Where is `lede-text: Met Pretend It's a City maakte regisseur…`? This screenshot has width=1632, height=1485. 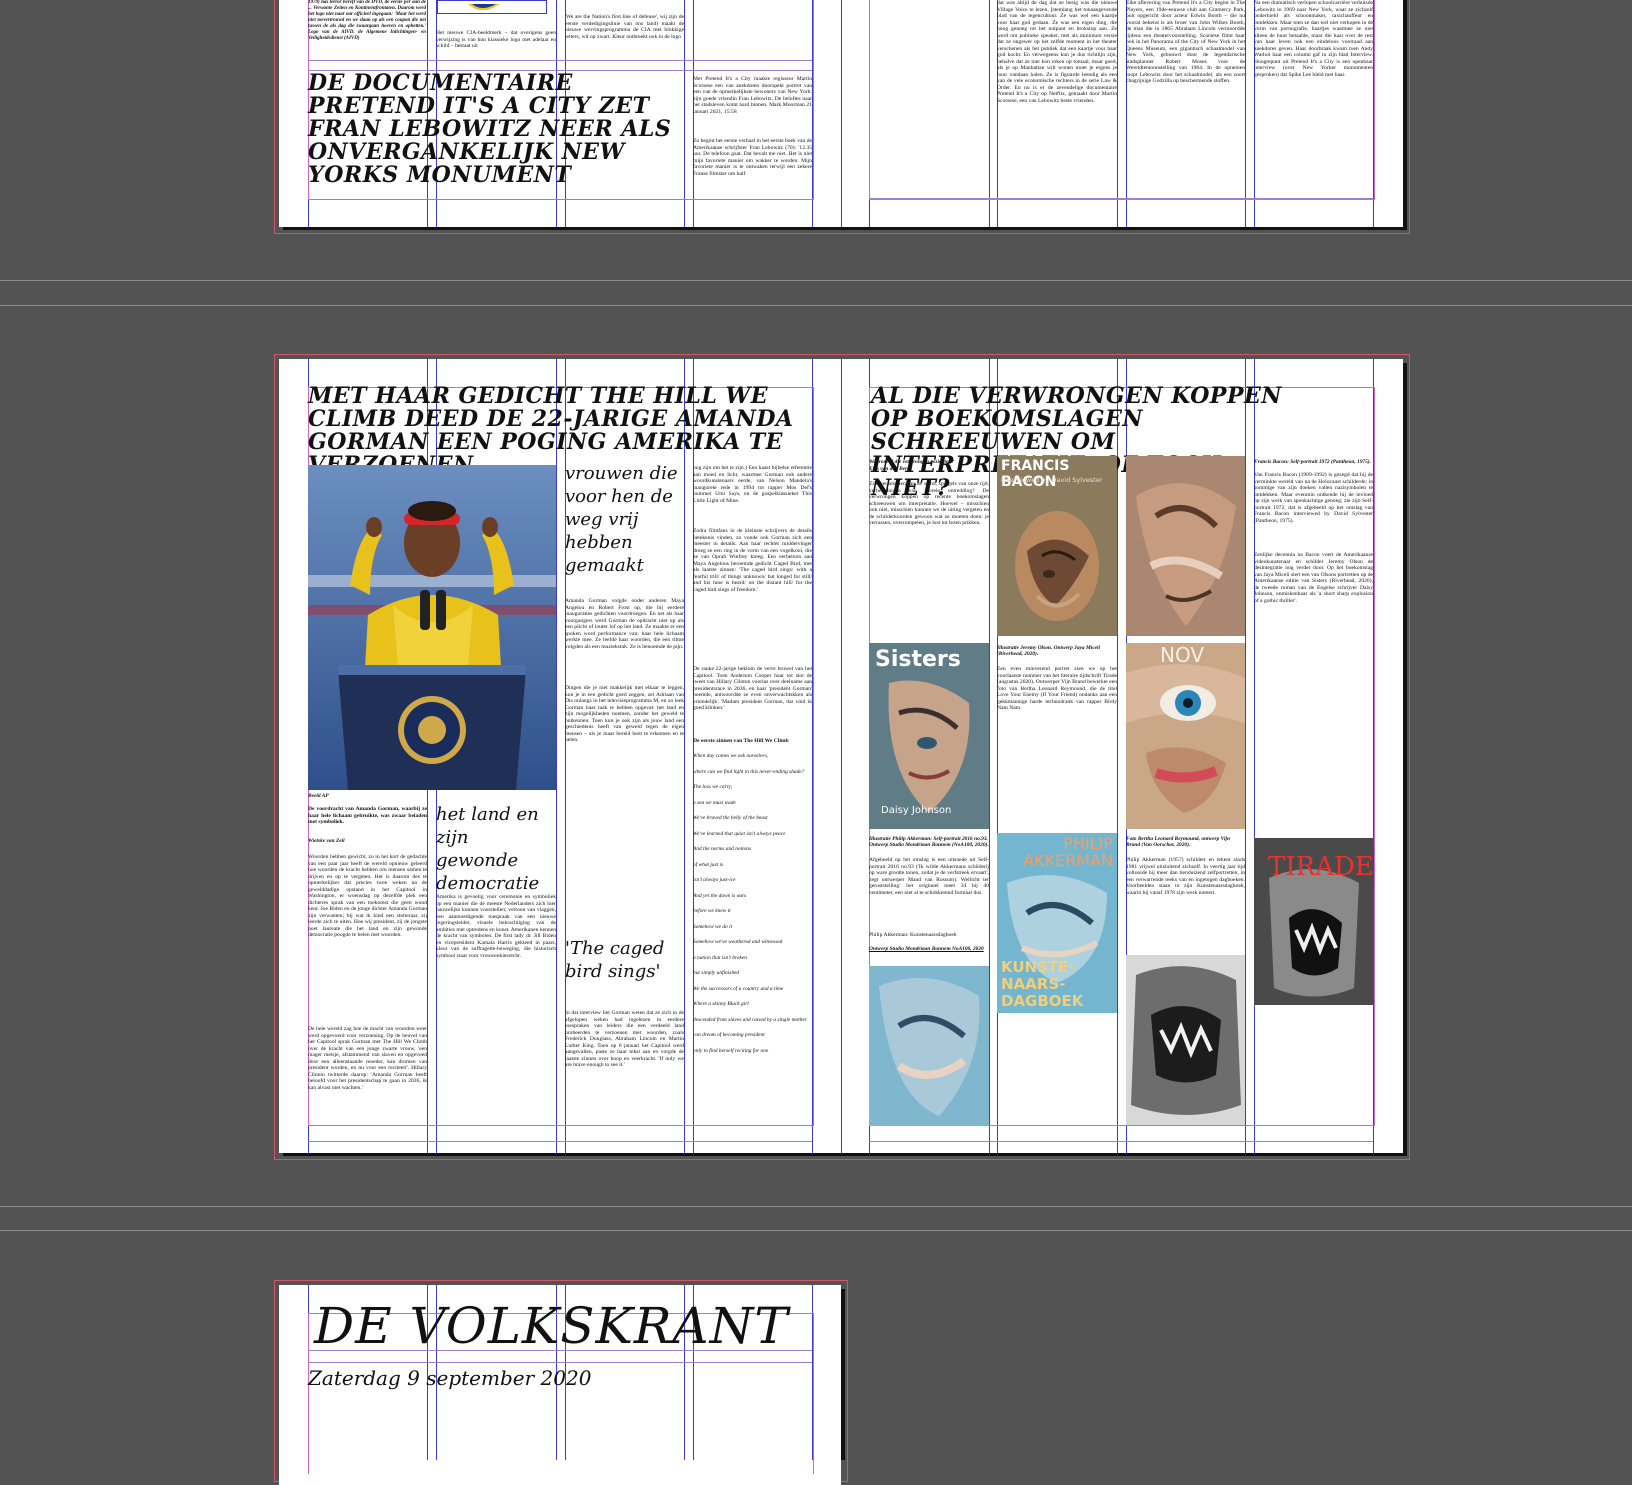 lede-text: Met Pretend It's a City maakte regisseur… is located at coordinates (752, 103).